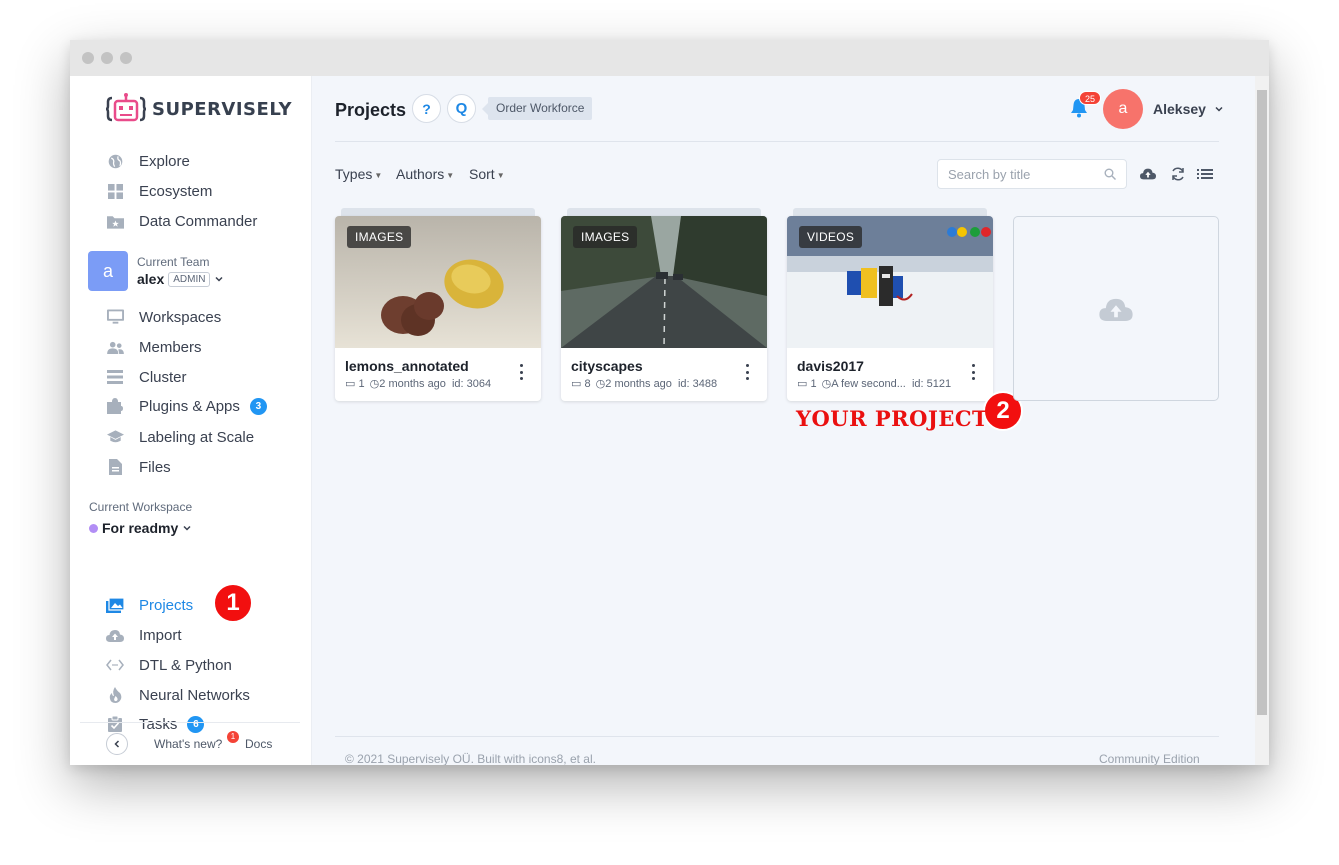 This screenshot has width=1339, height=865. I want to click on project-title: davis2017, so click(830, 366).